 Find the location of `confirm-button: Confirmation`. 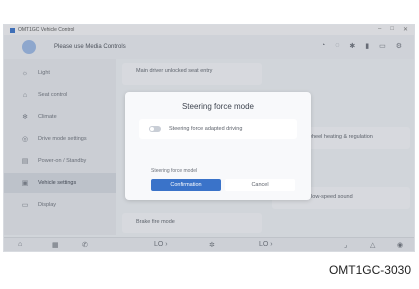

confirm-button: Confirmation is located at coordinates (186, 185).